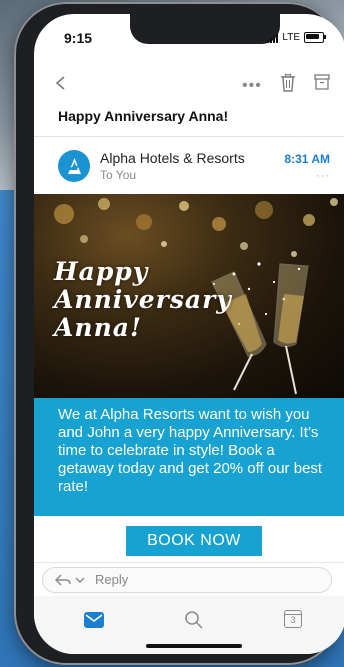 This screenshot has width=344, height=667. Describe the element at coordinates (189, 84) in the screenshot. I see `mail-toolbar: •••` at that location.